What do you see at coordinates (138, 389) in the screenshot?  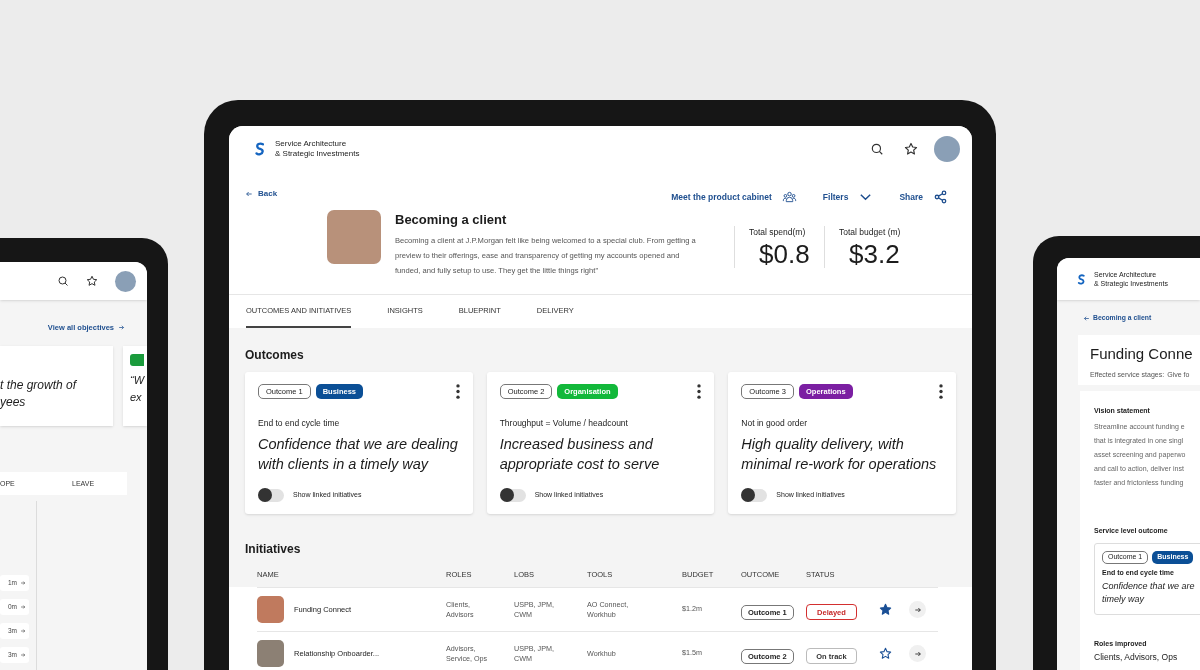 I see `objective-quote: “W ex` at bounding box center [138, 389].